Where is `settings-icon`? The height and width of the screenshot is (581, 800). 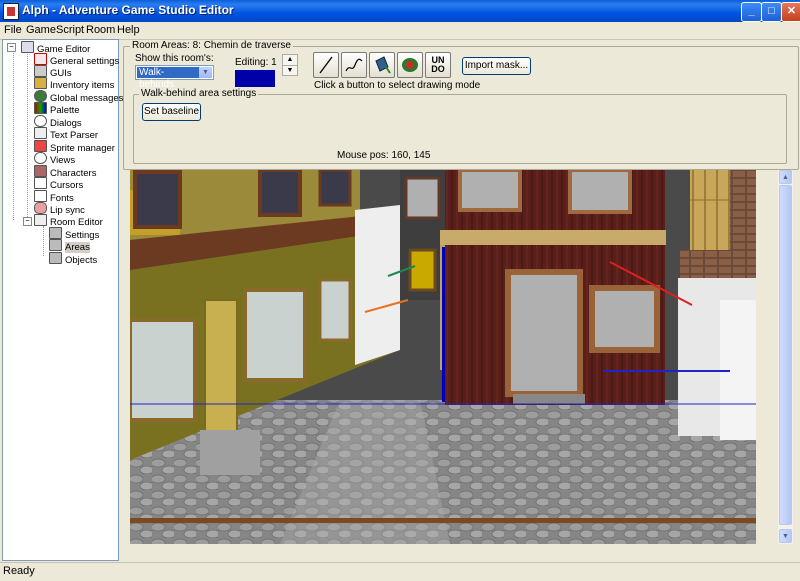
settings-icon is located at coordinates (55, 233).